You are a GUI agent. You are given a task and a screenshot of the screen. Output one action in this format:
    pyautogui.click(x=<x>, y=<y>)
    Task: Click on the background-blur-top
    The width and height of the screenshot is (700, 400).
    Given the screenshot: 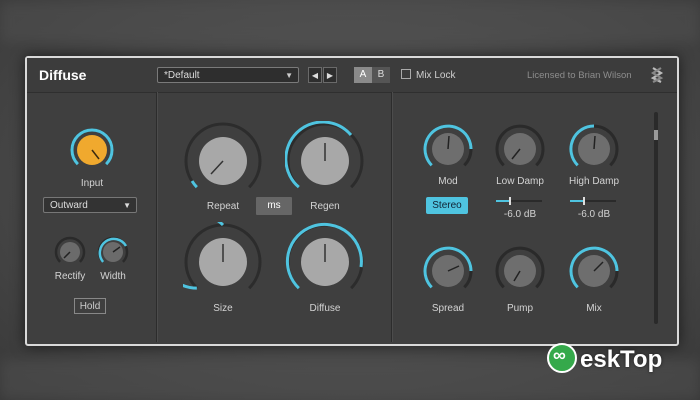 What is the action you would take?
    pyautogui.click(x=350, y=22)
    